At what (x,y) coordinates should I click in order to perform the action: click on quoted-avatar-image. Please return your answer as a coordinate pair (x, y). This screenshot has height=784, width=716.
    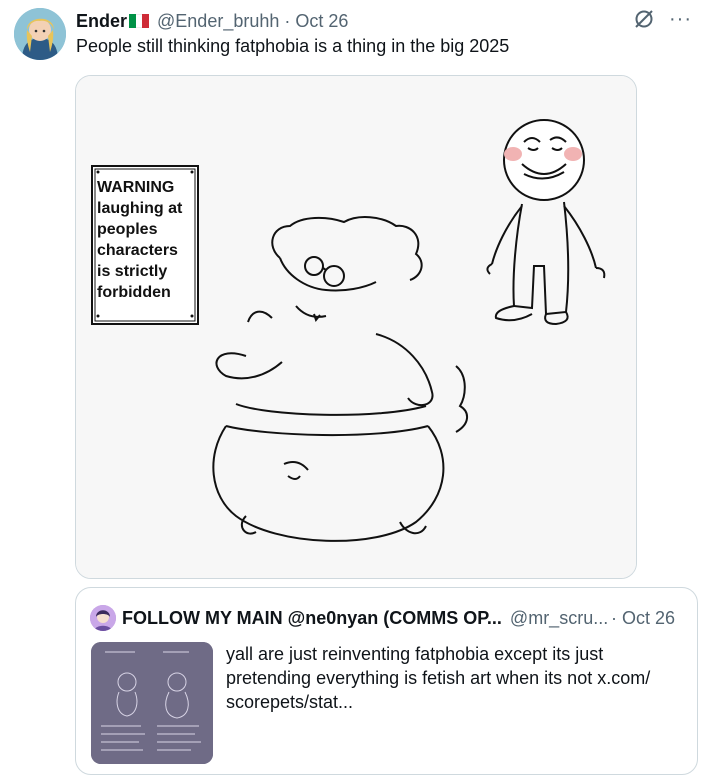
    Looking at the image, I should click on (103, 618).